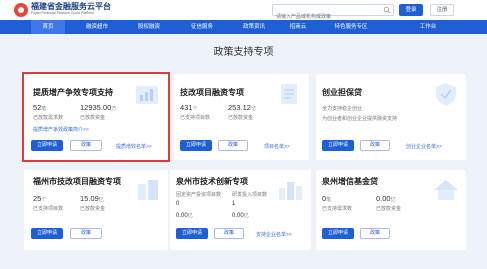 This screenshot has height=269, width=487. I want to click on list-link: 项目名单>>, so click(277, 146).